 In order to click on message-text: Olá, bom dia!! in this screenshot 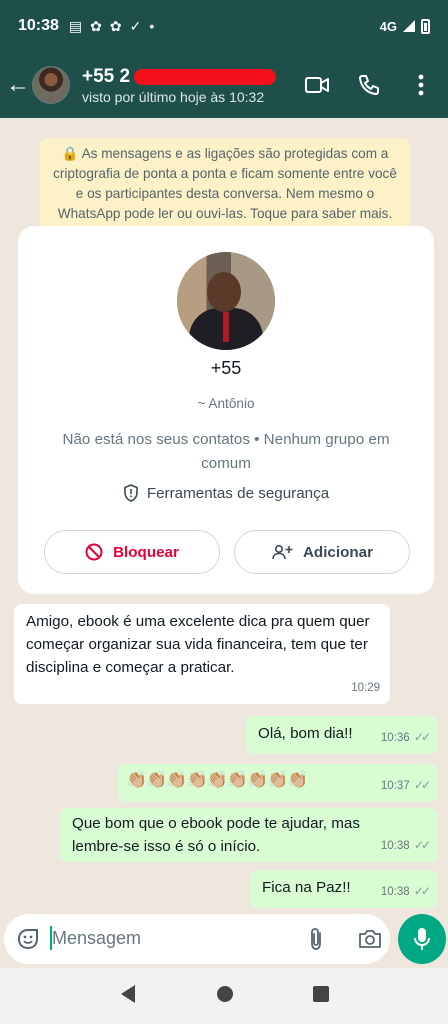, I will do `click(305, 733)`.